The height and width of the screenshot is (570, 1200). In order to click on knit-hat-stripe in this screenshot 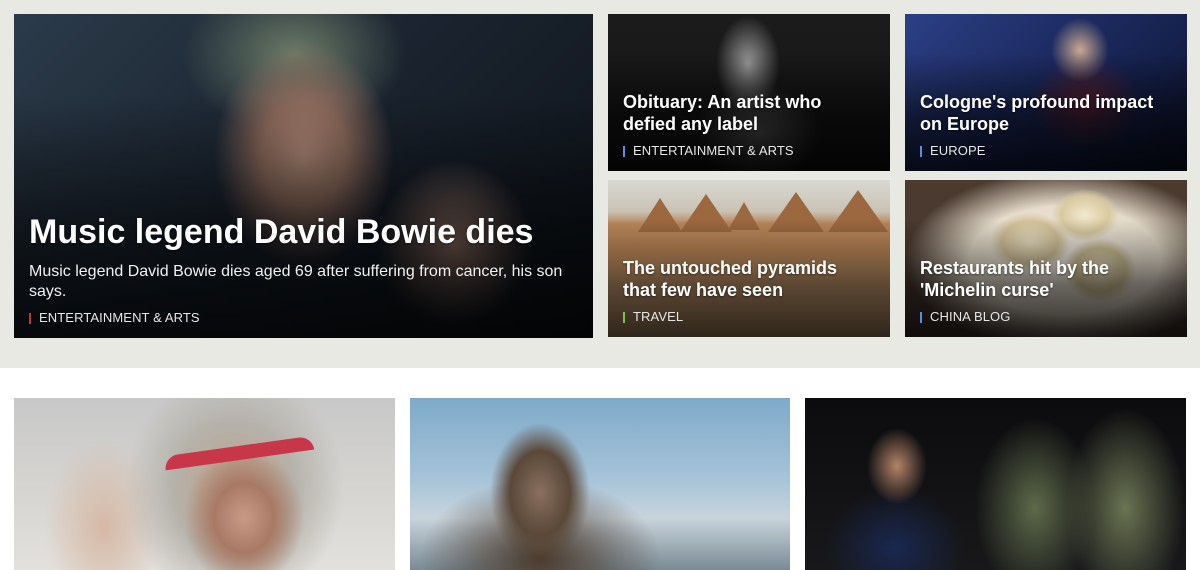, I will do `click(239, 453)`.